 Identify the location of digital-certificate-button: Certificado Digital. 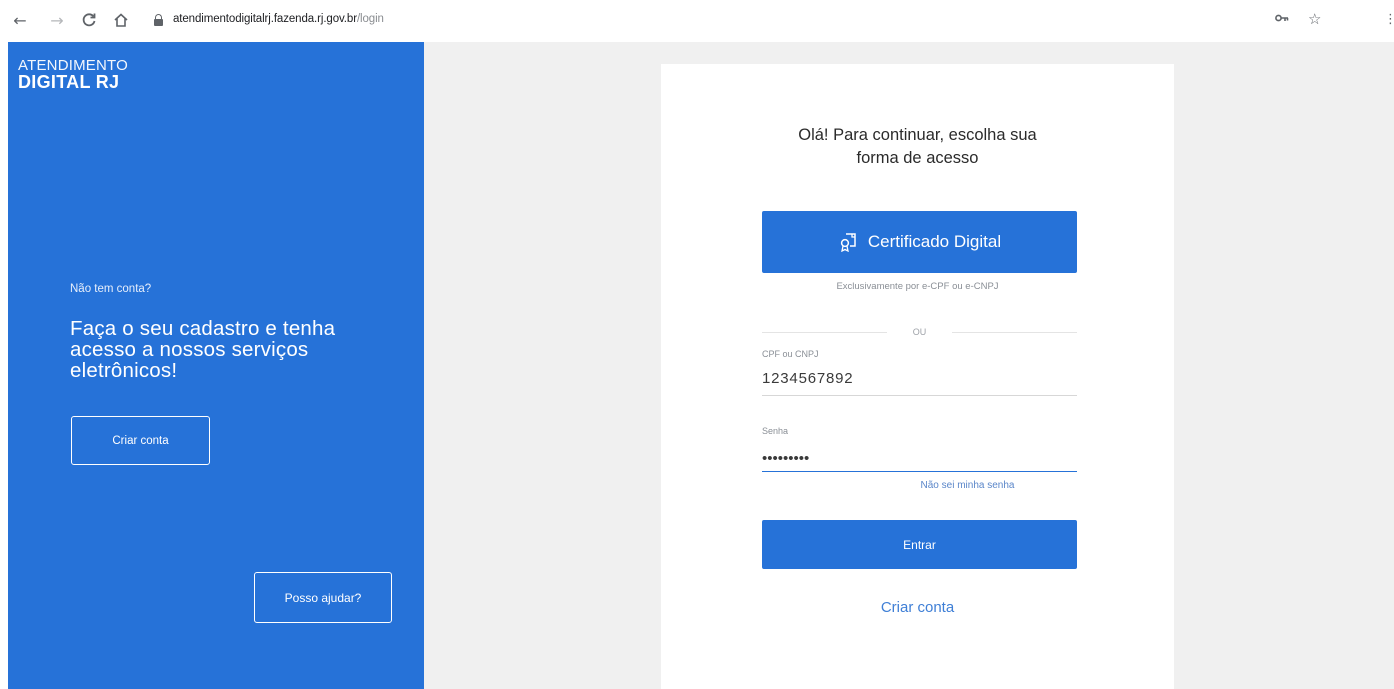
(919, 242).